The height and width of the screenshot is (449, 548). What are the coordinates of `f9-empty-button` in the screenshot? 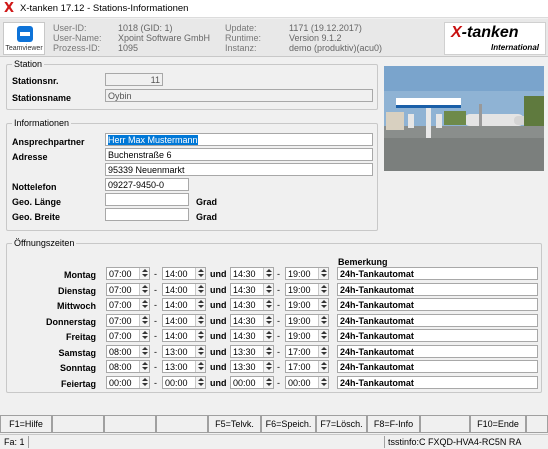 It's located at (445, 424).